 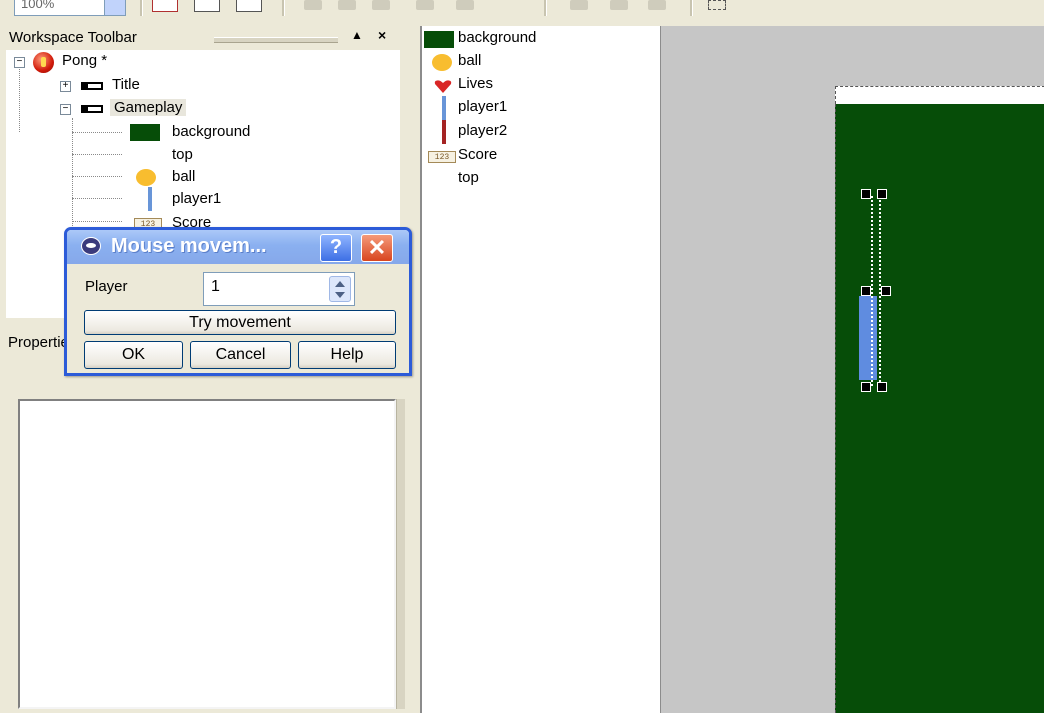 I want to click on tree-node-object: top, so click(x=203, y=156).